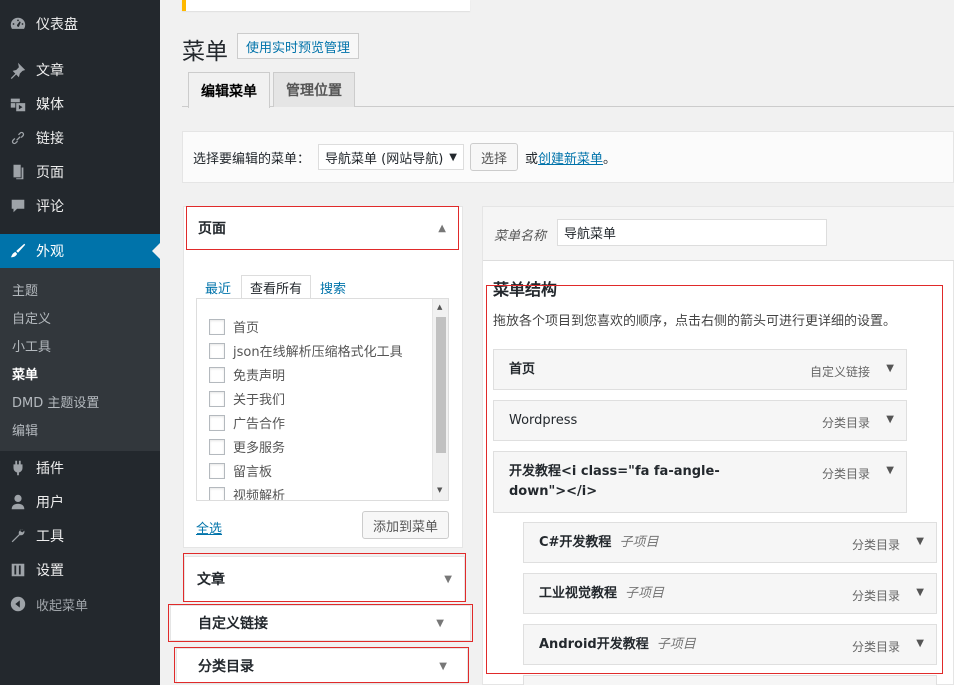  Describe the element at coordinates (298, 46) in the screenshot. I see `live-preview-button: 使用实时预览管理` at that location.